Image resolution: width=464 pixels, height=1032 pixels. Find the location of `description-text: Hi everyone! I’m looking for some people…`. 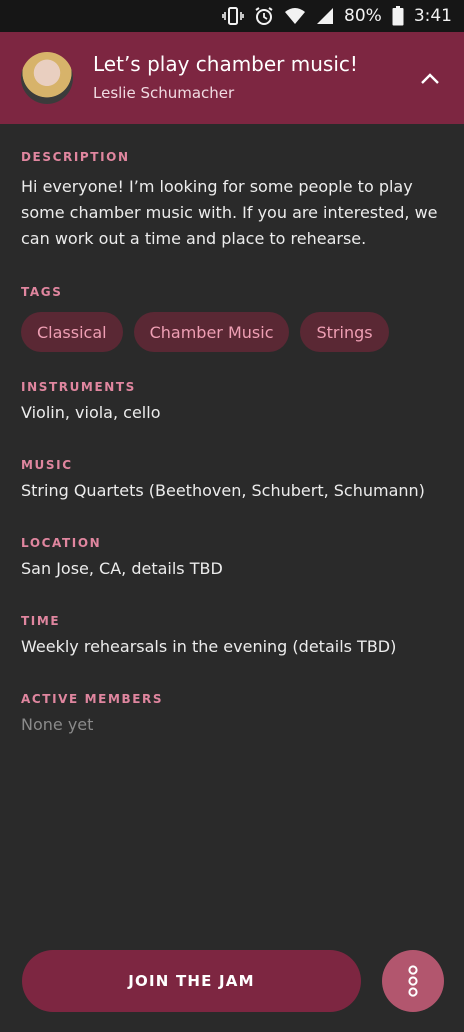

description-text: Hi everyone! I’m looking for some people… is located at coordinates (229, 212).